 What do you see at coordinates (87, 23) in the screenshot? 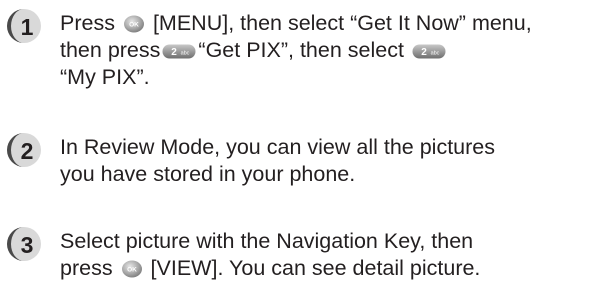
I see `step-text: Press` at bounding box center [87, 23].